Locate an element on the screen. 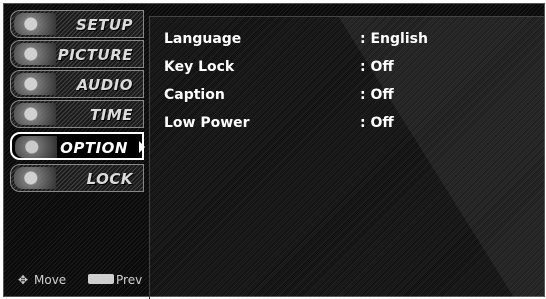 The image size is (546, 299). menu-item-audio: AUDIO is located at coordinates (77, 84).